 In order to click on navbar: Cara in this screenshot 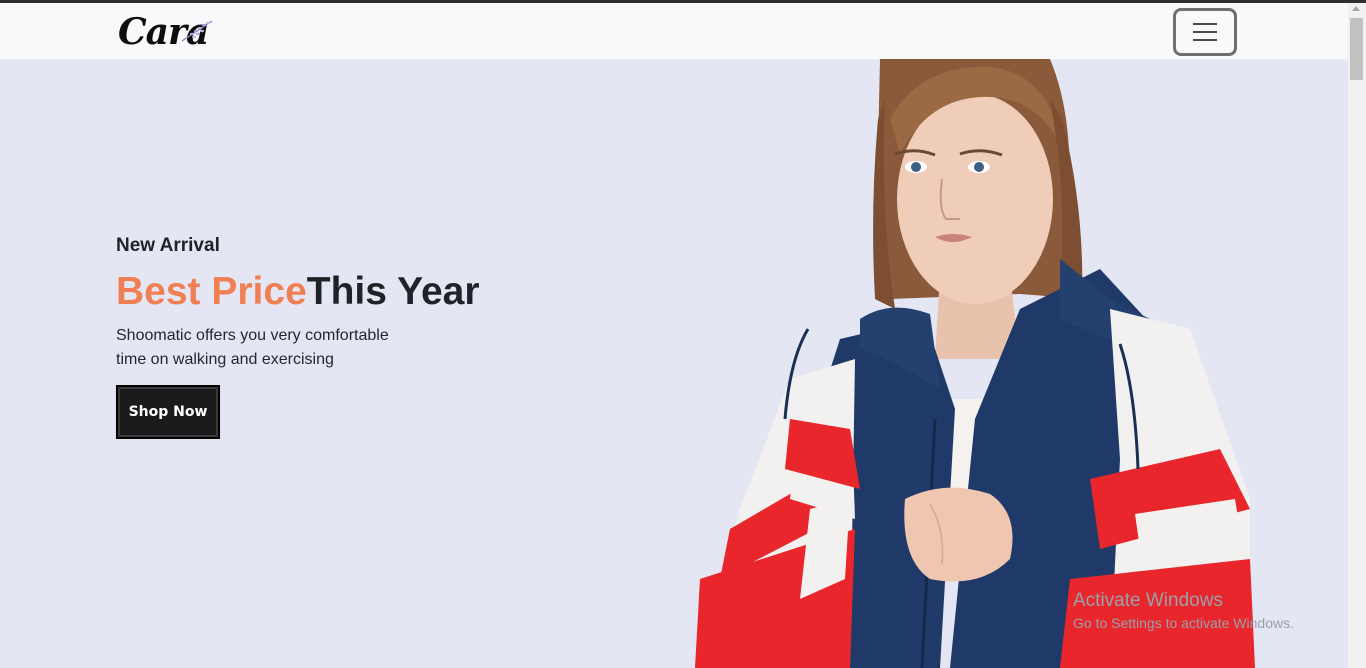, I will do `click(674, 31)`.